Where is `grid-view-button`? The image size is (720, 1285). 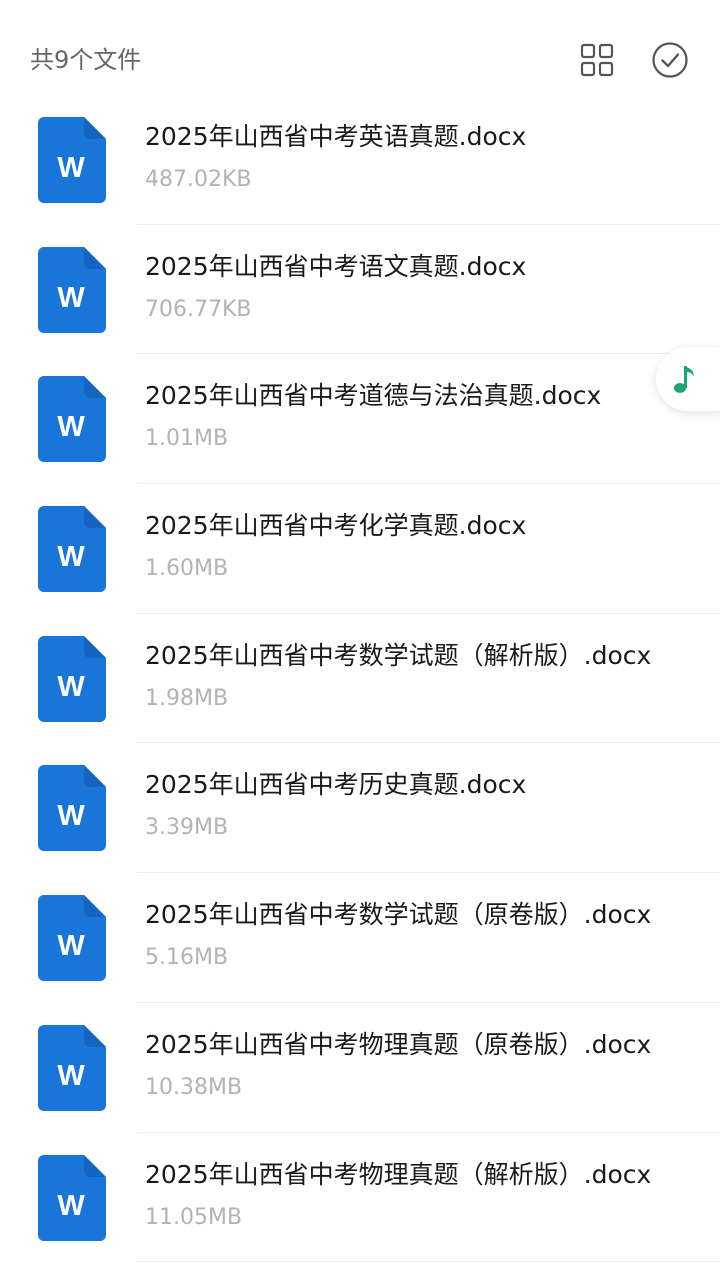
grid-view-button is located at coordinates (597, 60).